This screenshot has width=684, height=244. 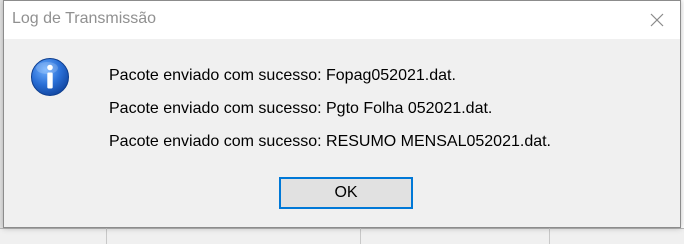 What do you see at coordinates (346, 193) in the screenshot?
I see `ok-button: OK` at bounding box center [346, 193].